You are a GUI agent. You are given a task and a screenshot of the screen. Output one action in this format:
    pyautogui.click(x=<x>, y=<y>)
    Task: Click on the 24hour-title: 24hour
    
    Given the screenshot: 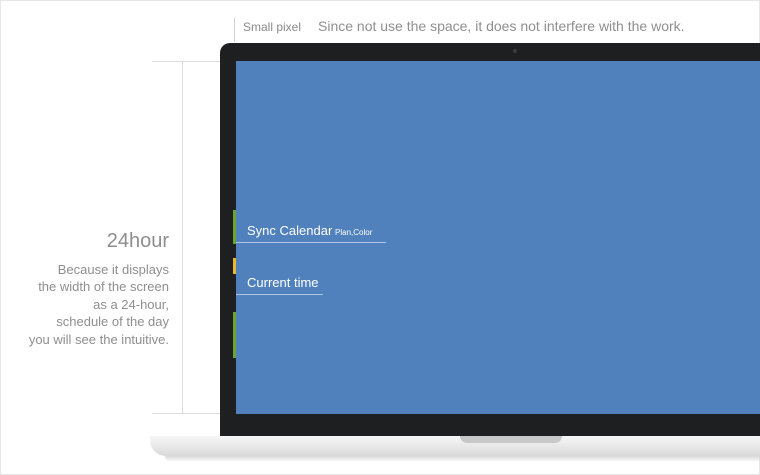 What is the action you would take?
    pyautogui.click(x=137, y=241)
    